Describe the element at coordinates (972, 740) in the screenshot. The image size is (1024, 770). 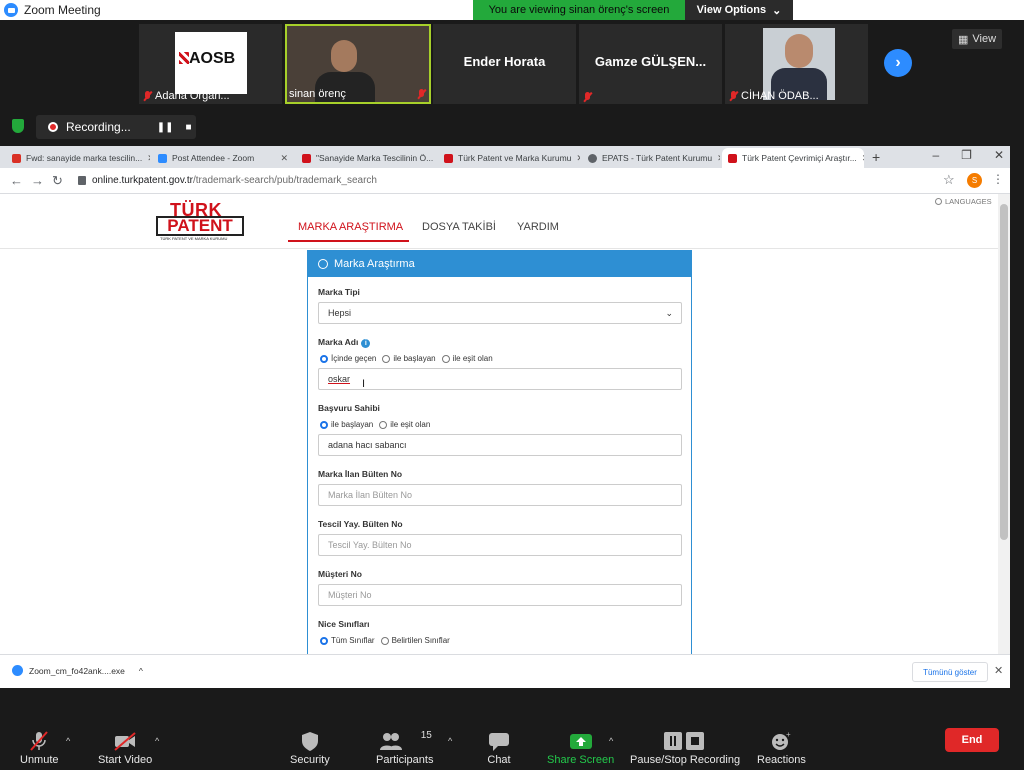
I see `end-meeting-button: End` at that location.